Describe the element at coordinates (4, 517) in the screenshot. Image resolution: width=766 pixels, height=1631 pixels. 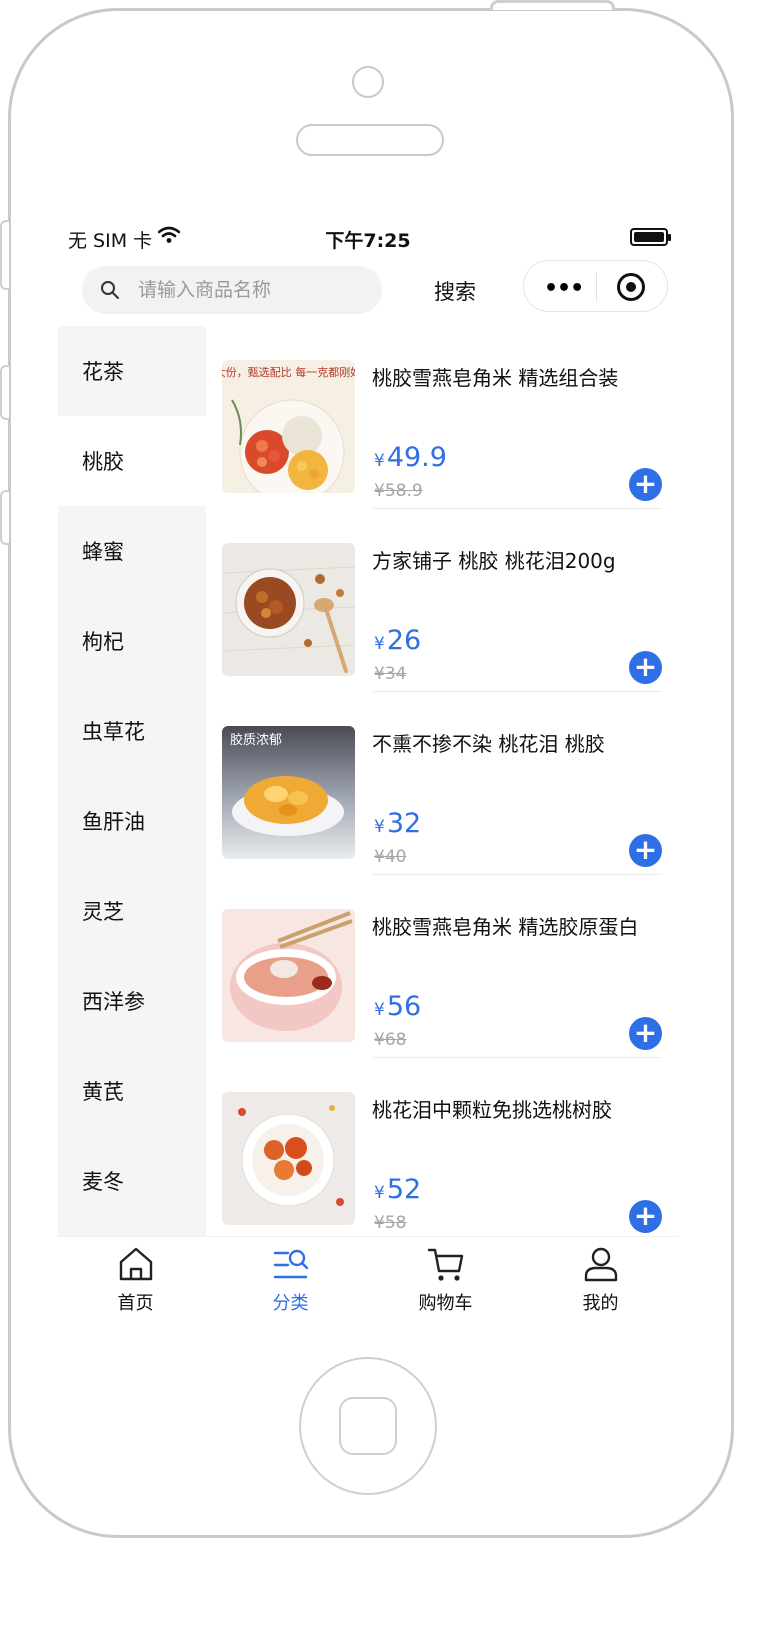
I see `volume-down-button` at that location.